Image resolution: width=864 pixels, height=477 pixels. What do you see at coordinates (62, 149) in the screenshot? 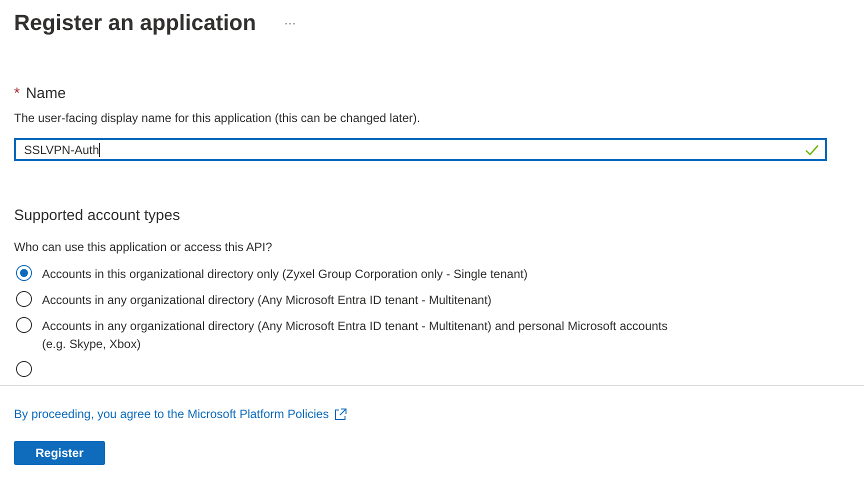
I see `field-value: SSLVPN-Auth` at bounding box center [62, 149].